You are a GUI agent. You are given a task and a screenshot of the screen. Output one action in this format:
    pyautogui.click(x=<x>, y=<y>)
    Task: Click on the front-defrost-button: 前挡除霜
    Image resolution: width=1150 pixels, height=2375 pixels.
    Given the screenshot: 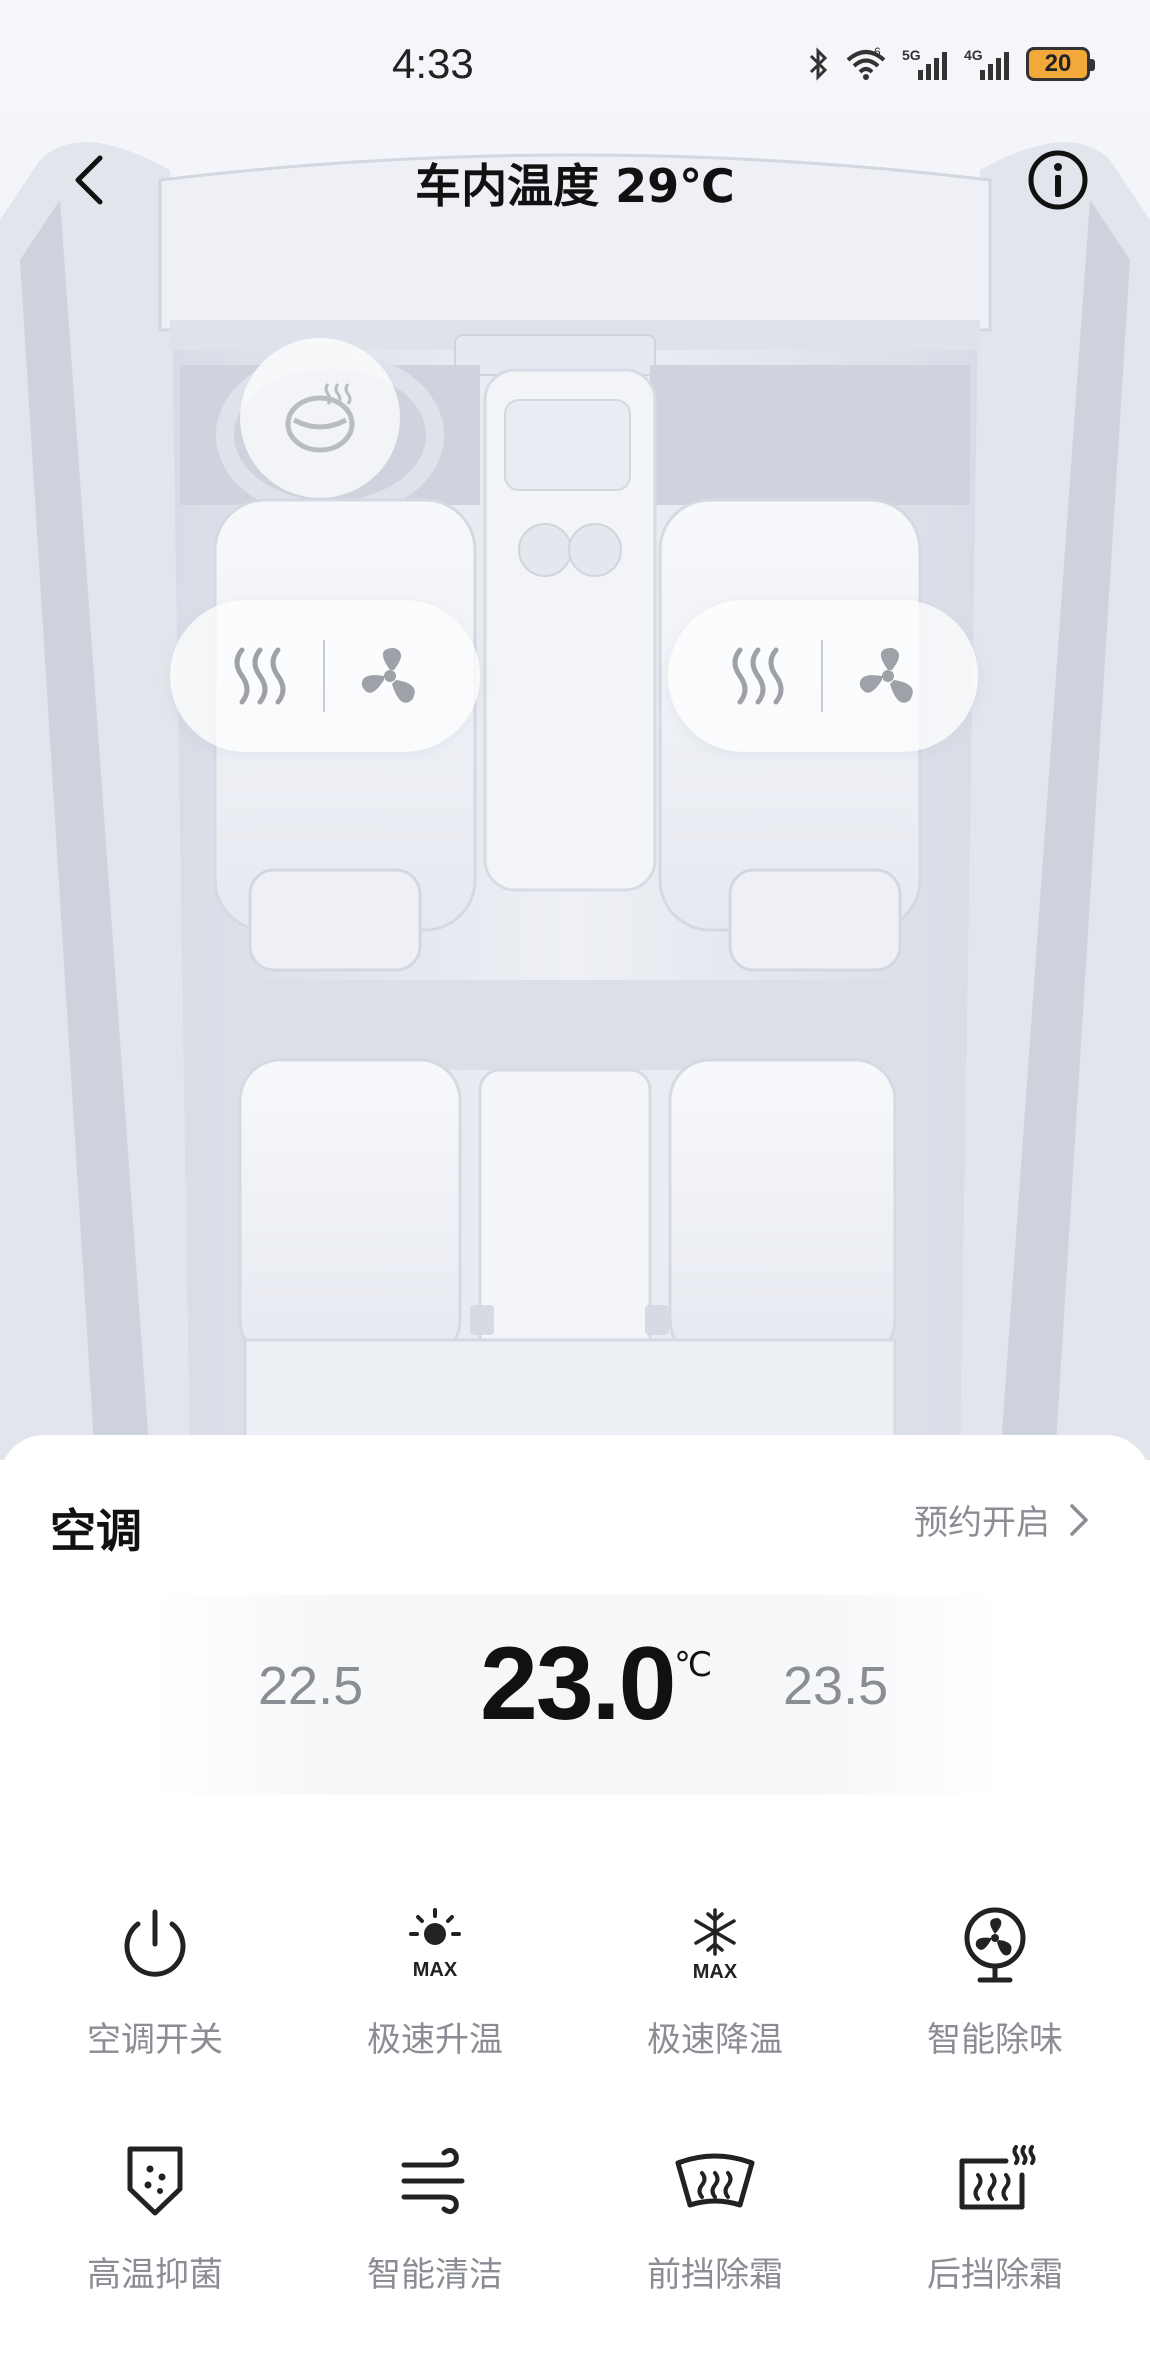 What is the action you would take?
    pyautogui.click(x=715, y=2215)
    